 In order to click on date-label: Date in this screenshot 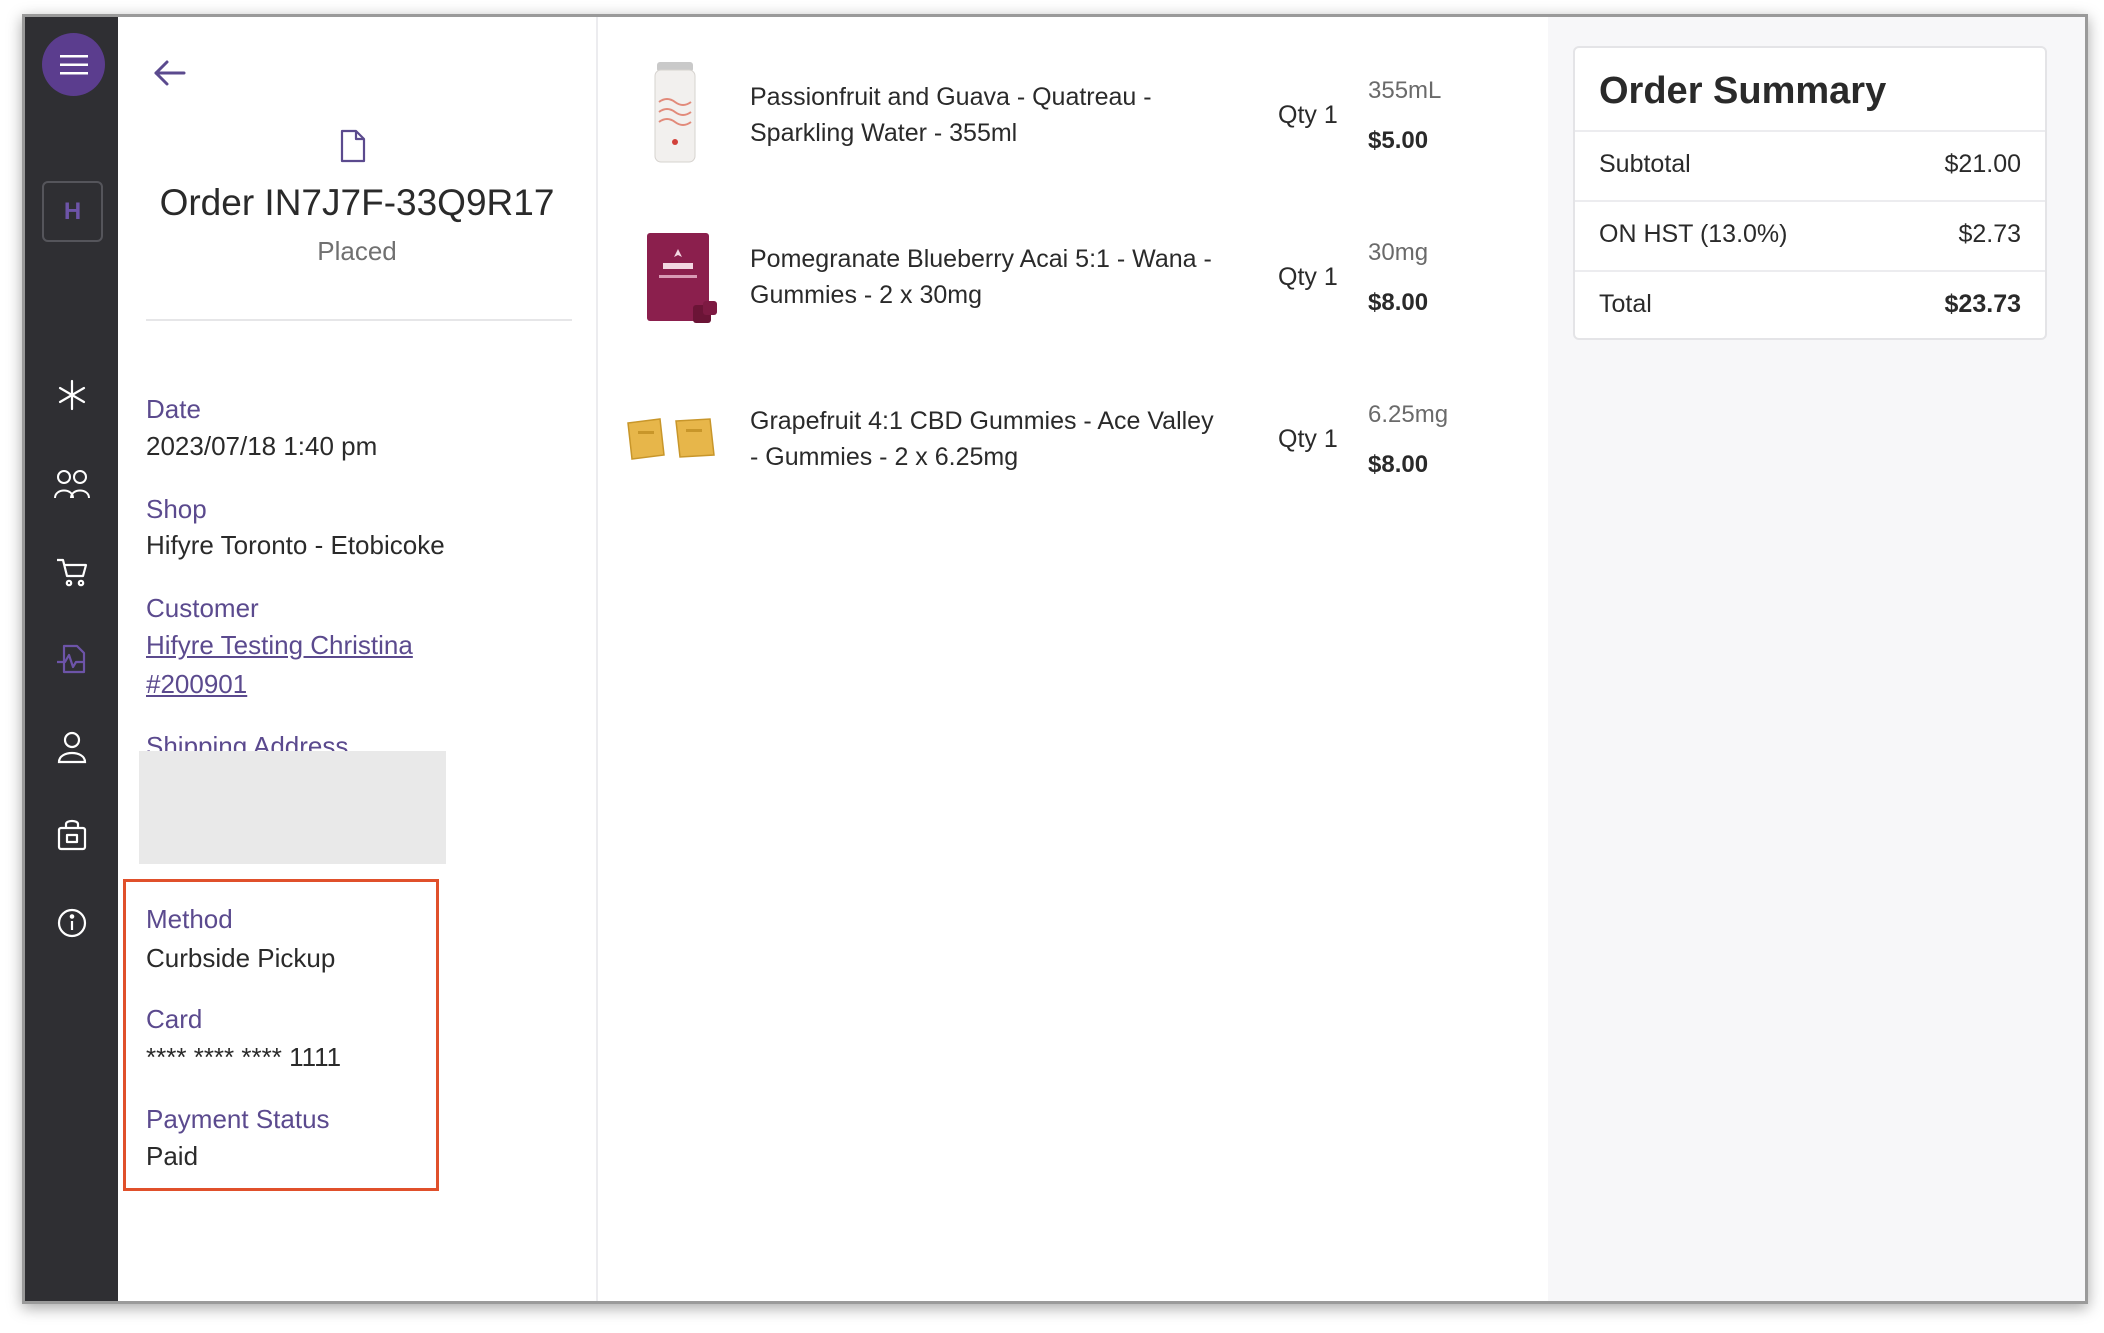, I will do `click(173, 409)`.